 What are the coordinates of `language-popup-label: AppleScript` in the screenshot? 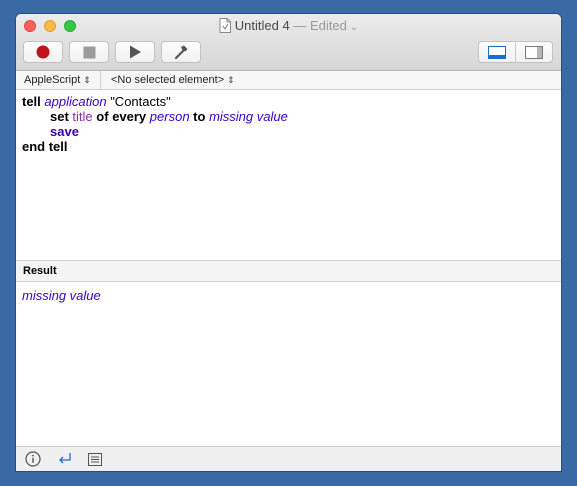 It's located at (52, 80).